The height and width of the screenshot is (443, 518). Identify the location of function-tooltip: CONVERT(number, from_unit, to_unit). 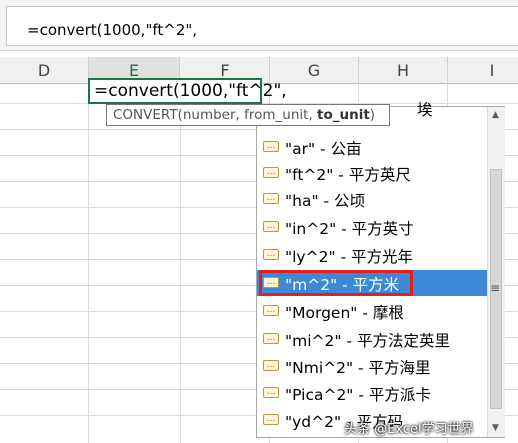
(248, 115).